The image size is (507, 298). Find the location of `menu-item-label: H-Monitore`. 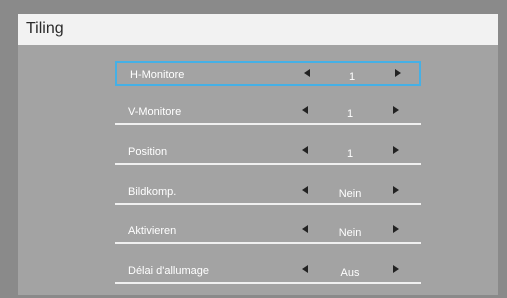

menu-item-label: H-Monitore is located at coordinates (157, 75).